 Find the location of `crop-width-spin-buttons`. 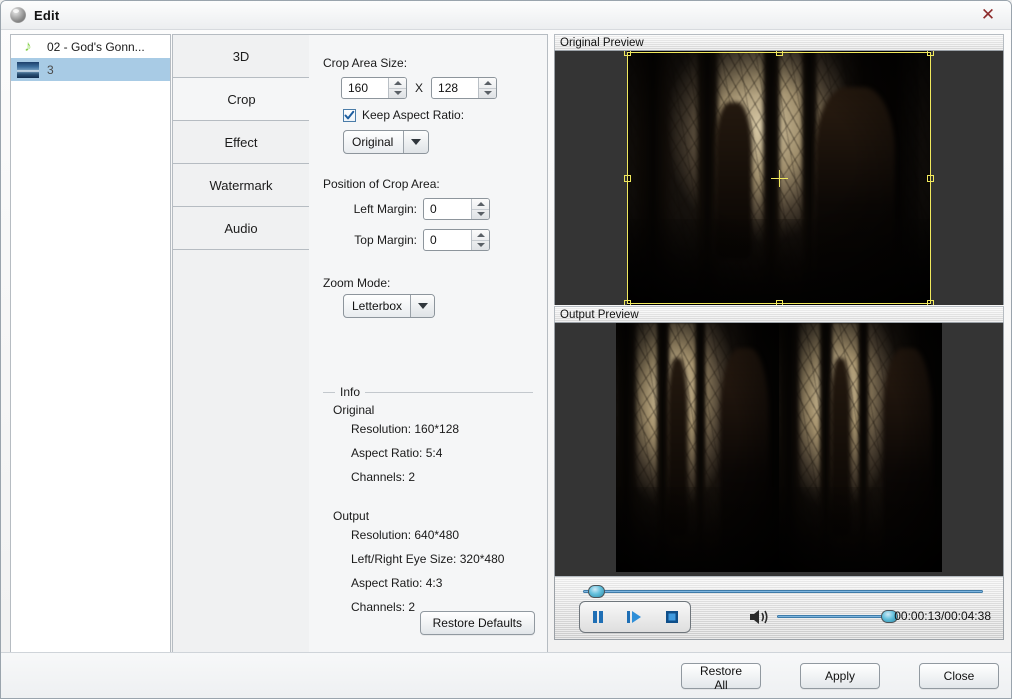

crop-width-spin-buttons is located at coordinates (397, 88).